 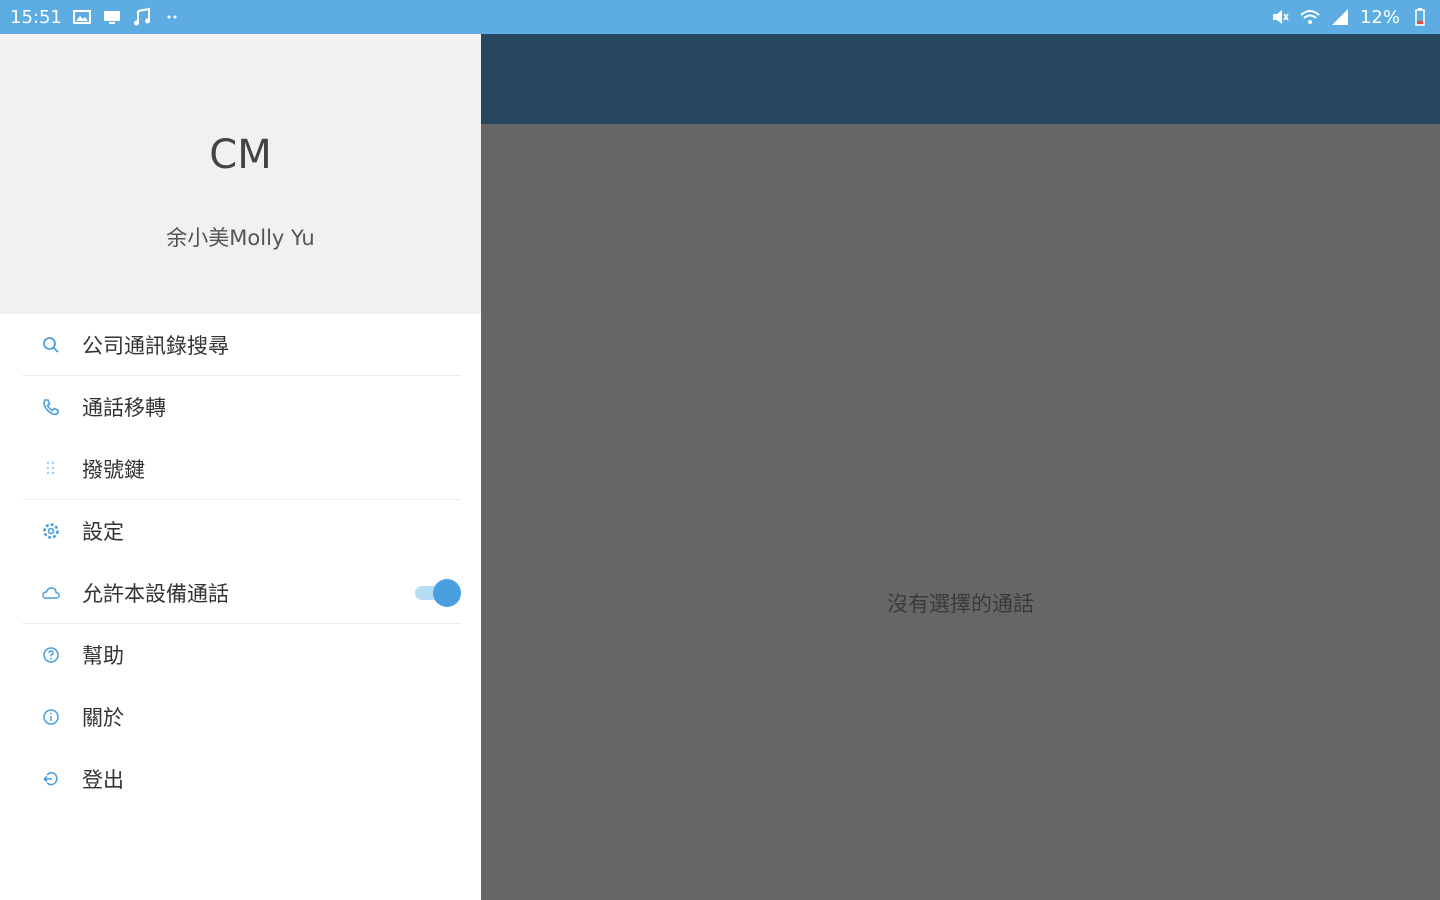 What do you see at coordinates (113, 470) in the screenshot?
I see `menu-item-label: 撥號鍵` at bounding box center [113, 470].